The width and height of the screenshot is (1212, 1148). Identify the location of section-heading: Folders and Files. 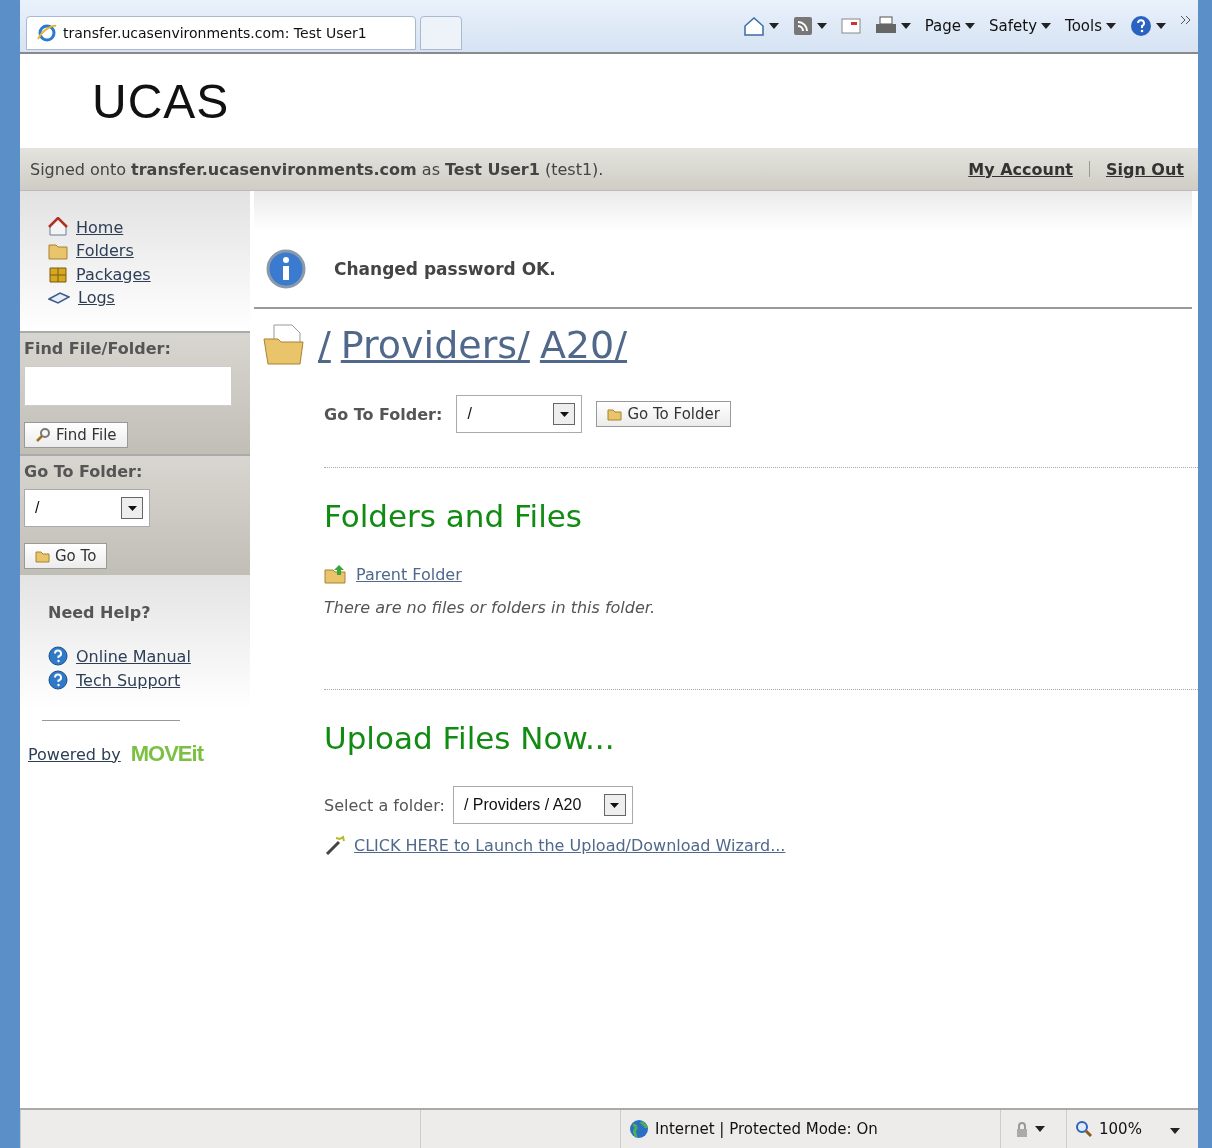
(453, 516).